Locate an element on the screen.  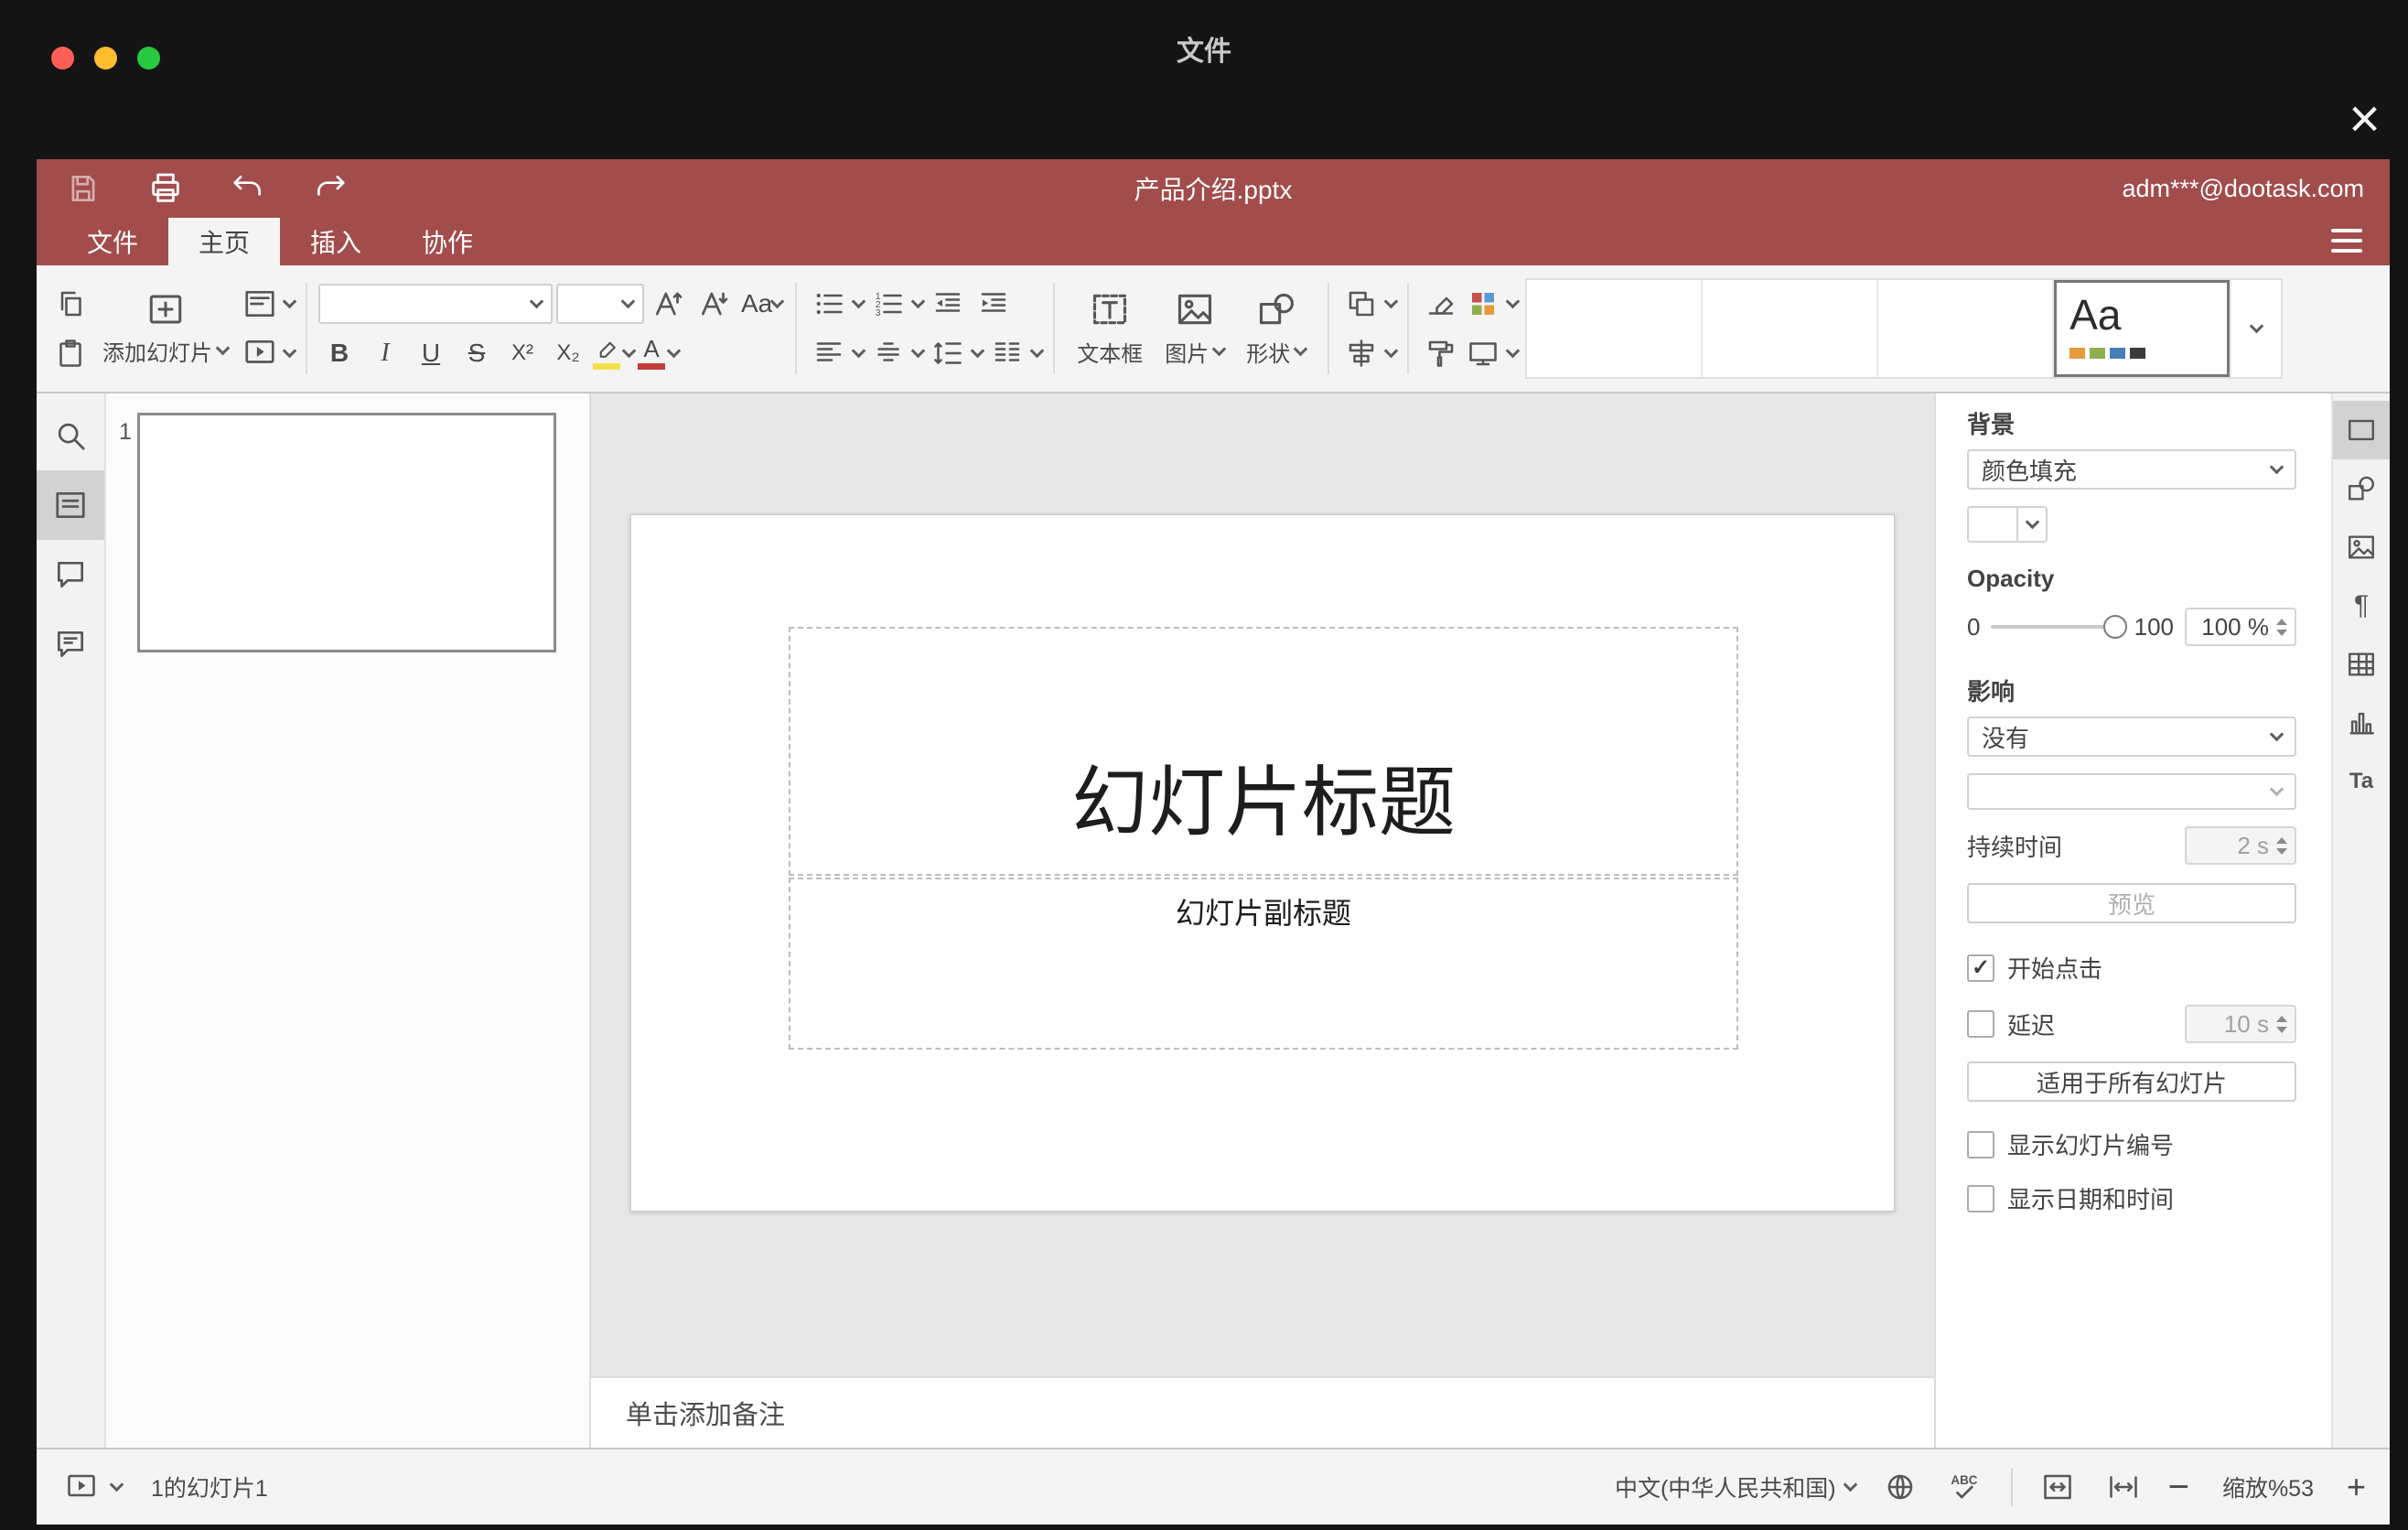
close-window-button is located at coordinates (62, 58).